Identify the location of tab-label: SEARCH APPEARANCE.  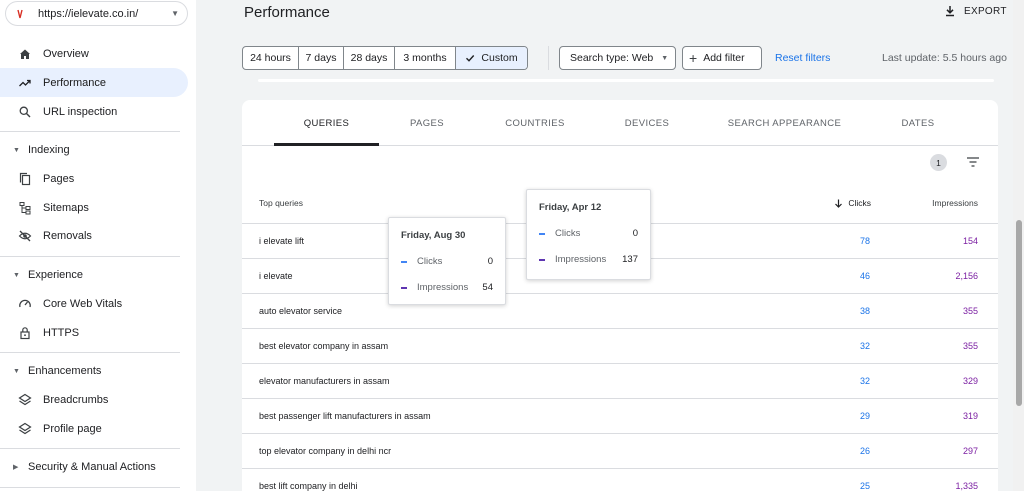
(784, 123).